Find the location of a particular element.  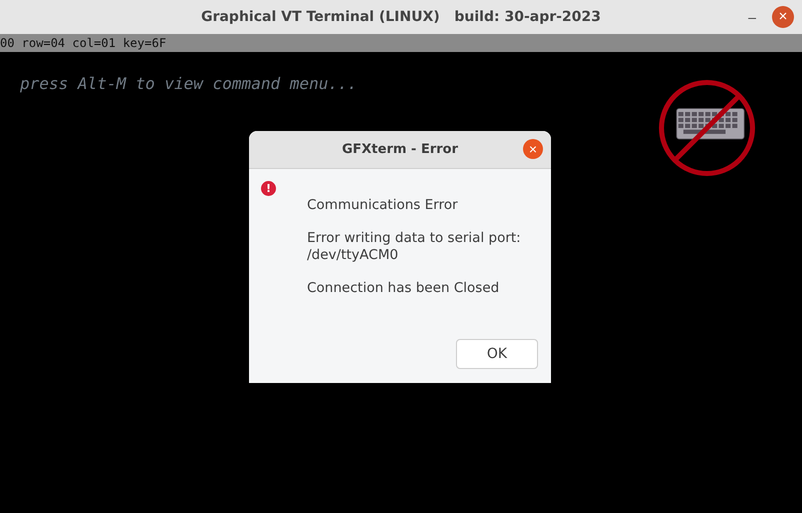

dialog-title: GFXterm - Error is located at coordinates (400, 149).